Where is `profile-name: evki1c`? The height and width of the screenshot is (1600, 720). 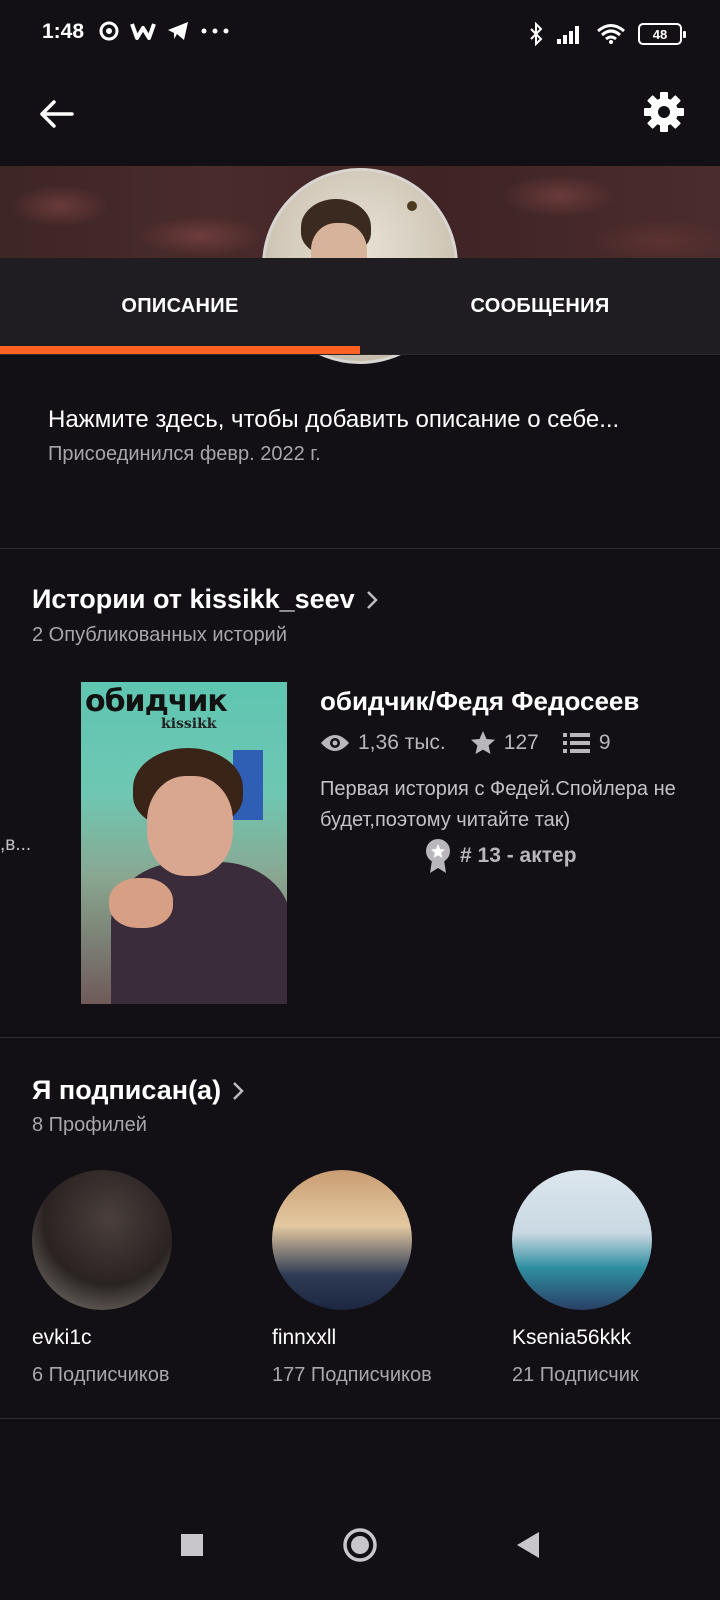 profile-name: evki1c is located at coordinates (62, 1337).